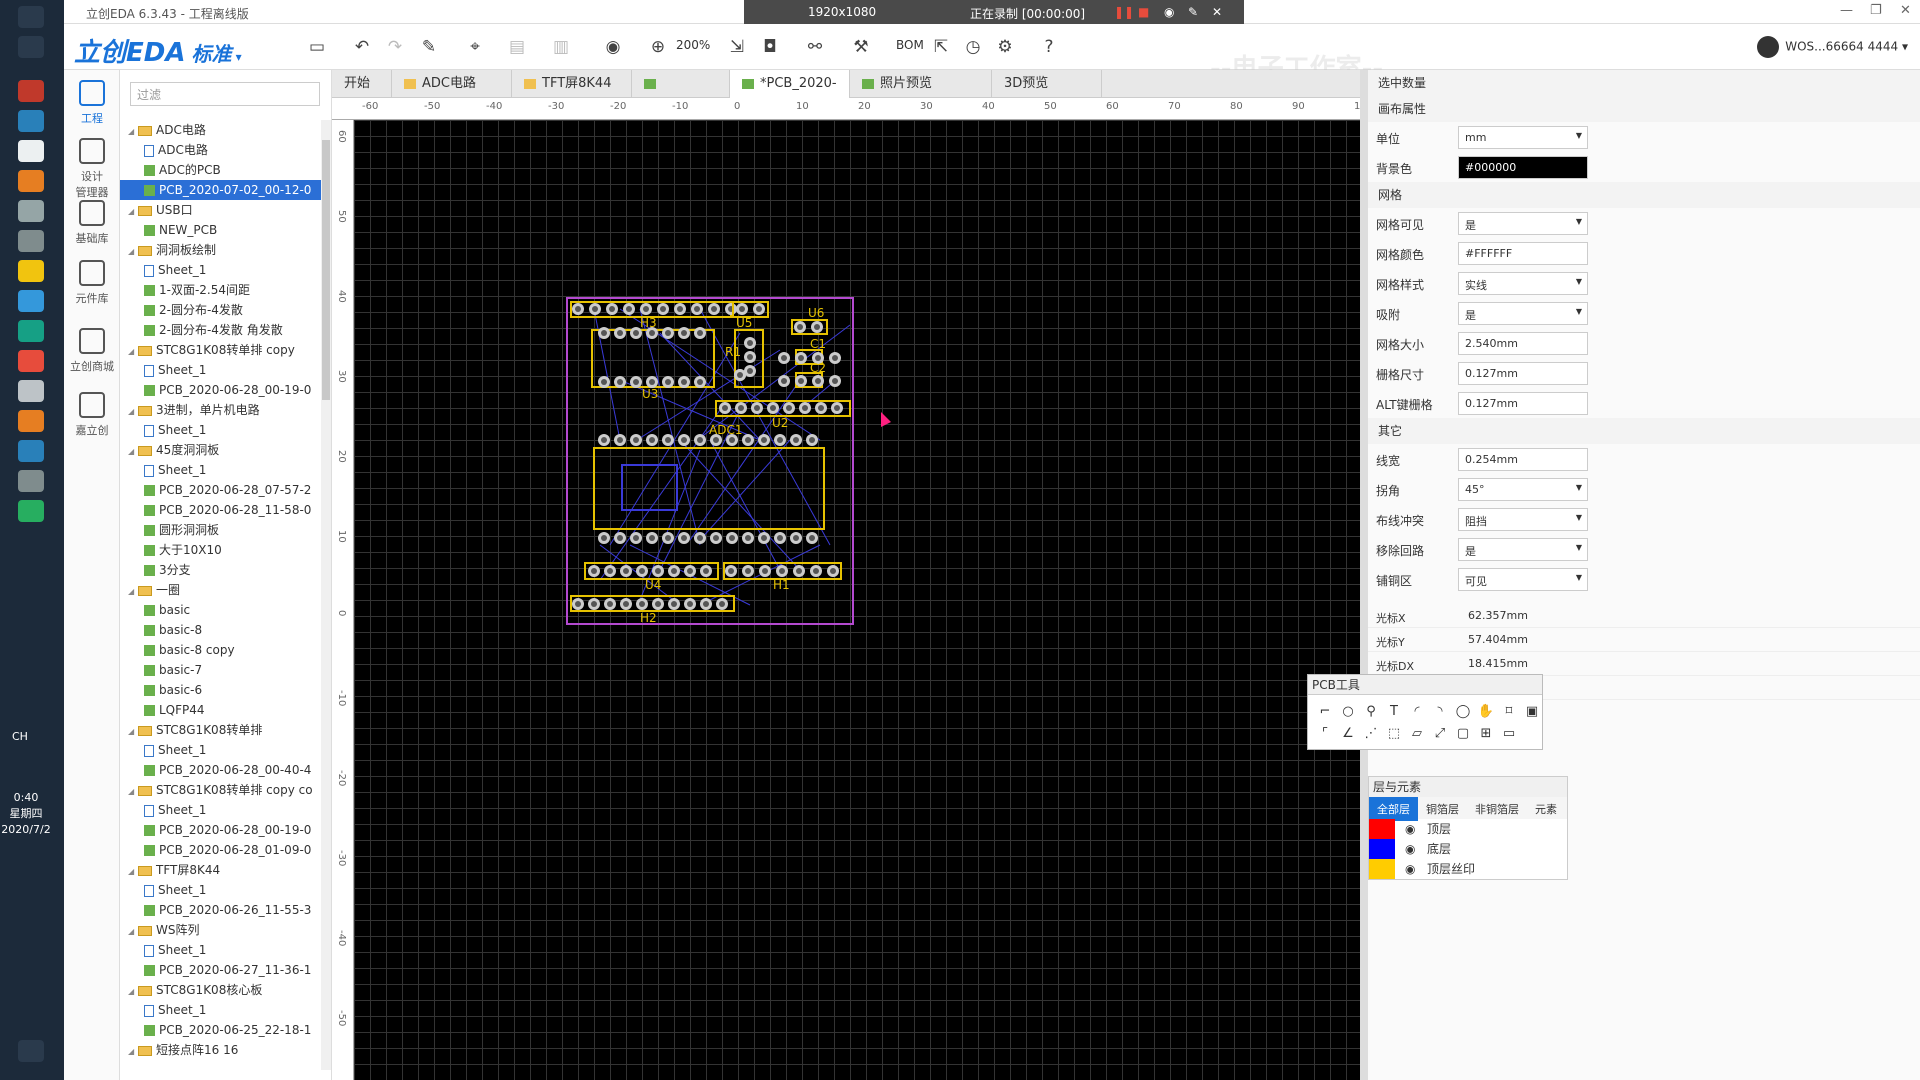 This screenshot has height=1080, width=1920. I want to click on folder-icon, so click(31, 271).